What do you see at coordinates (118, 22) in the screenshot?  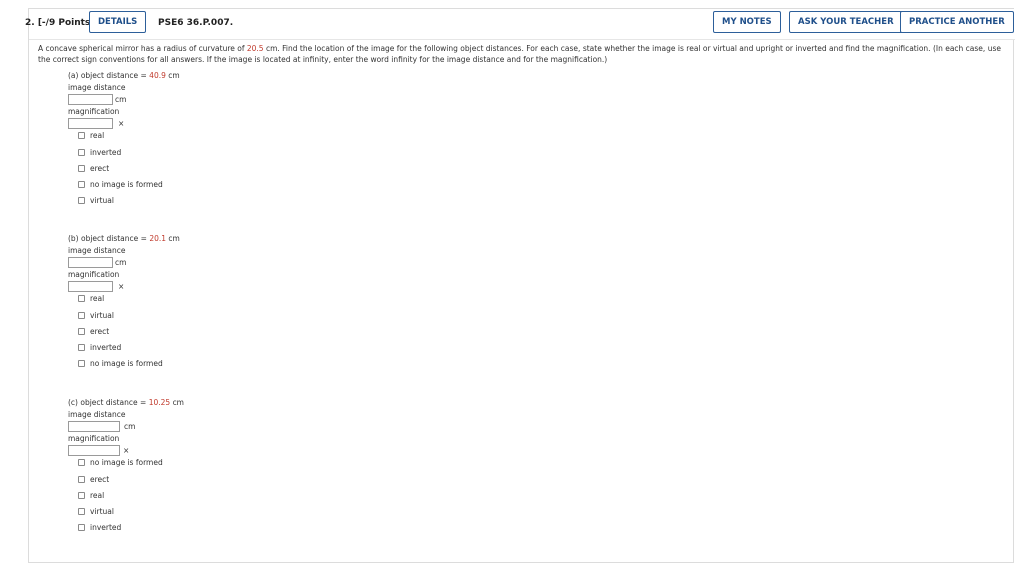 I see `details-button: DETAILS` at bounding box center [118, 22].